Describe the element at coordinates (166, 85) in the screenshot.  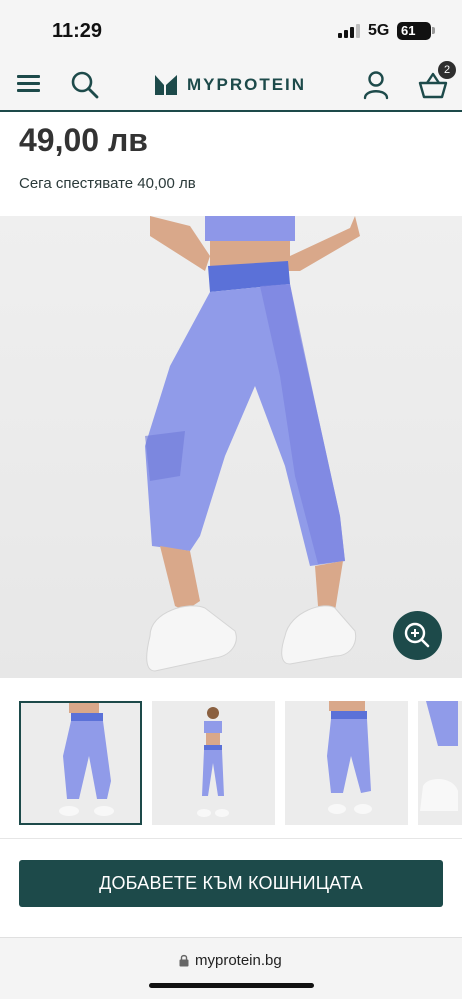
I see `logo-mark-icon` at that location.